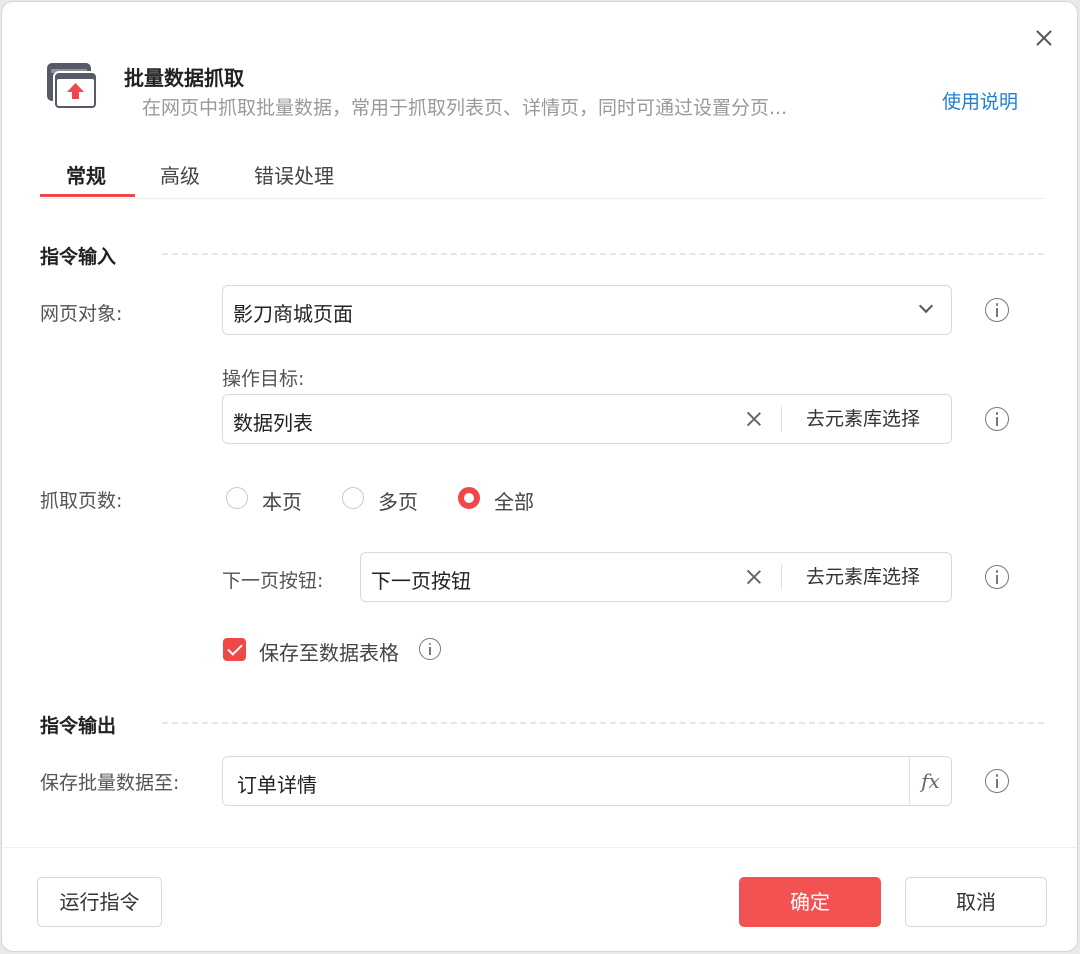 This screenshot has width=1080, height=954. What do you see at coordinates (81, 314) in the screenshot?
I see `web-object-label: 网页对象:` at bounding box center [81, 314].